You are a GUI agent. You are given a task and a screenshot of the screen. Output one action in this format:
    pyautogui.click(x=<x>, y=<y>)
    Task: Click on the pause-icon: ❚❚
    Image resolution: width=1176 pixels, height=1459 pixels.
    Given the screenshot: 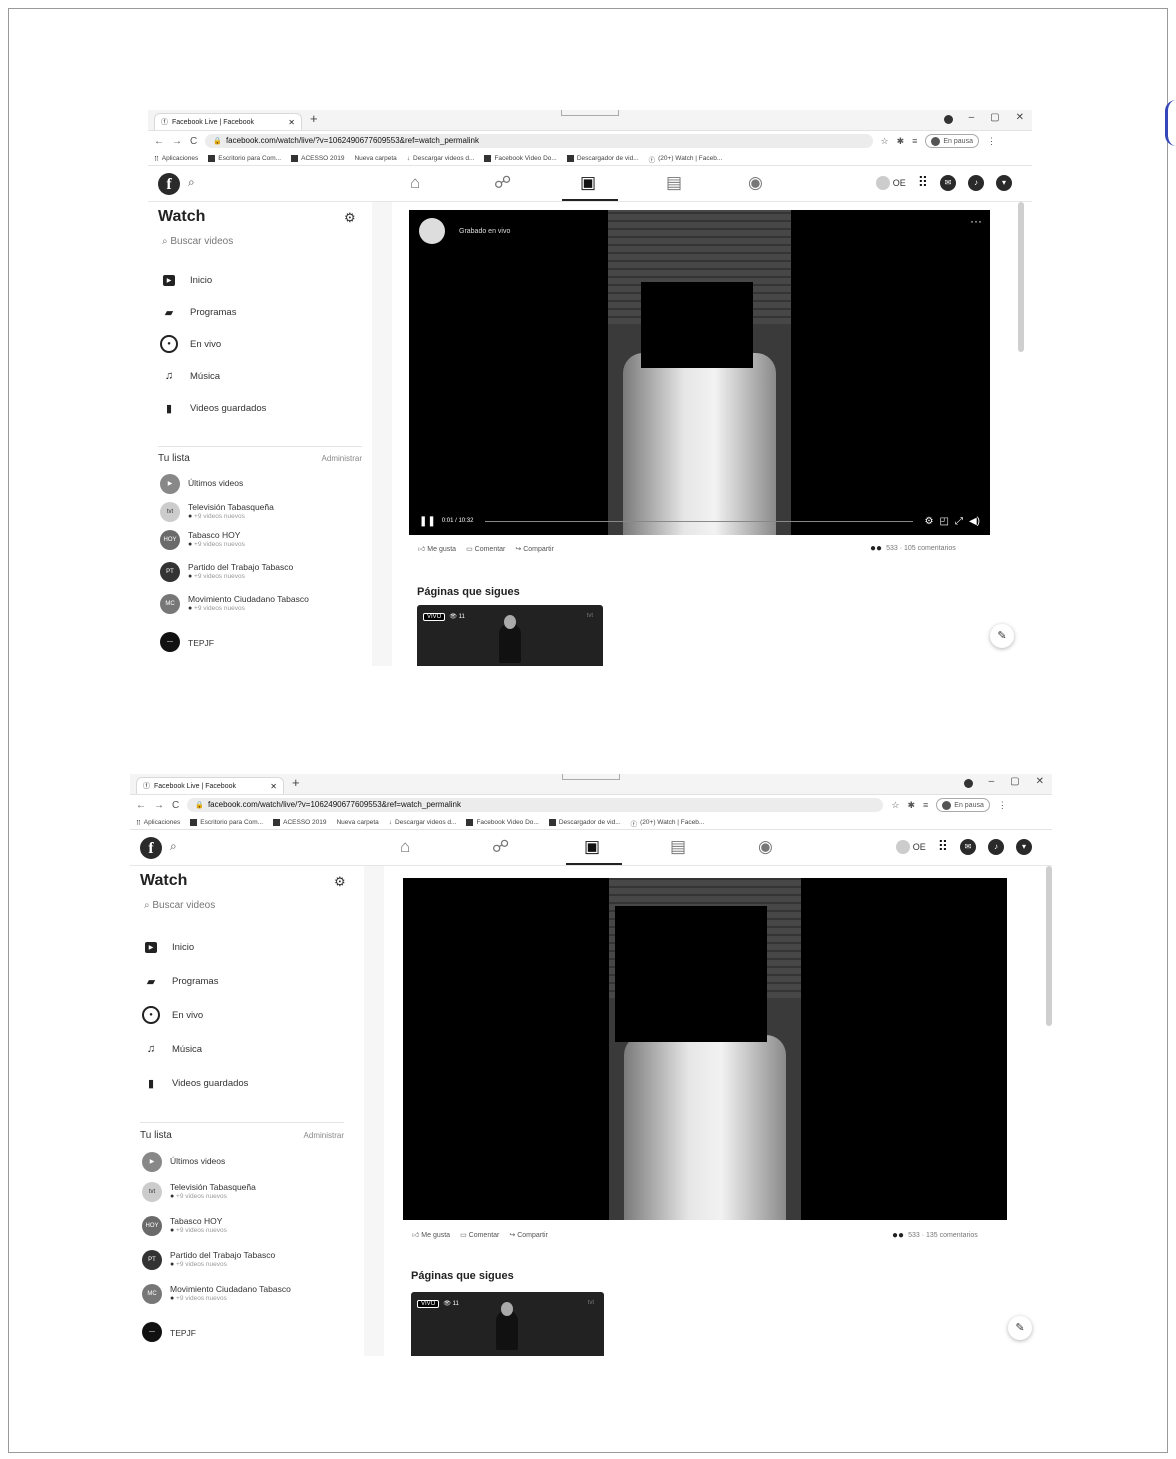 What is the action you would take?
    pyautogui.click(x=427, y=521)
    